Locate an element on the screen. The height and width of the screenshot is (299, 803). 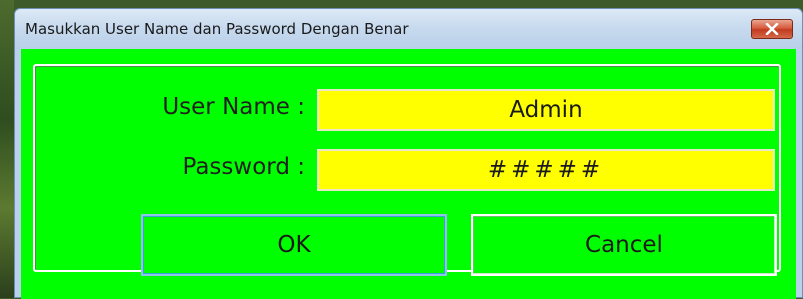
desktop-background is located at coordinates (7, 149).